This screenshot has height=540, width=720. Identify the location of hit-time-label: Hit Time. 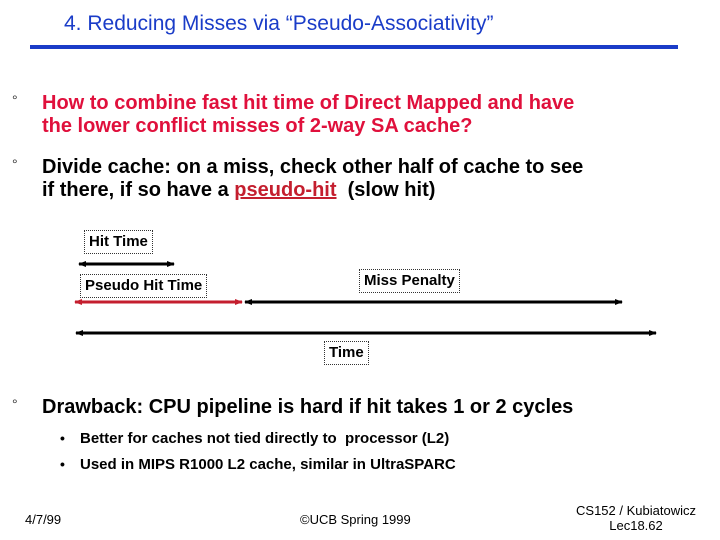
(118, 242).